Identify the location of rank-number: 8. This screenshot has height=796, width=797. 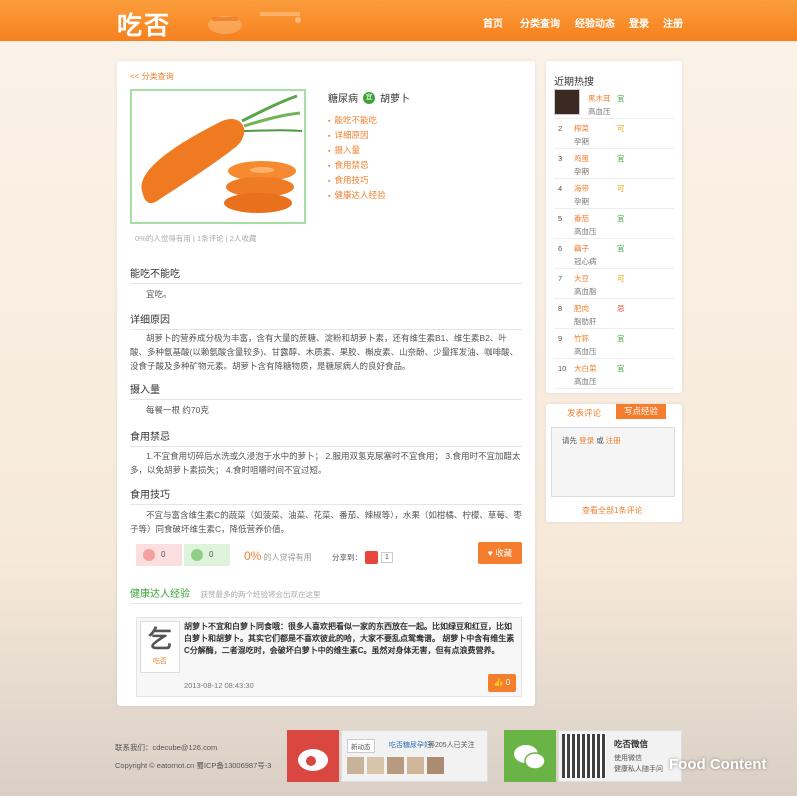
(560, 308).